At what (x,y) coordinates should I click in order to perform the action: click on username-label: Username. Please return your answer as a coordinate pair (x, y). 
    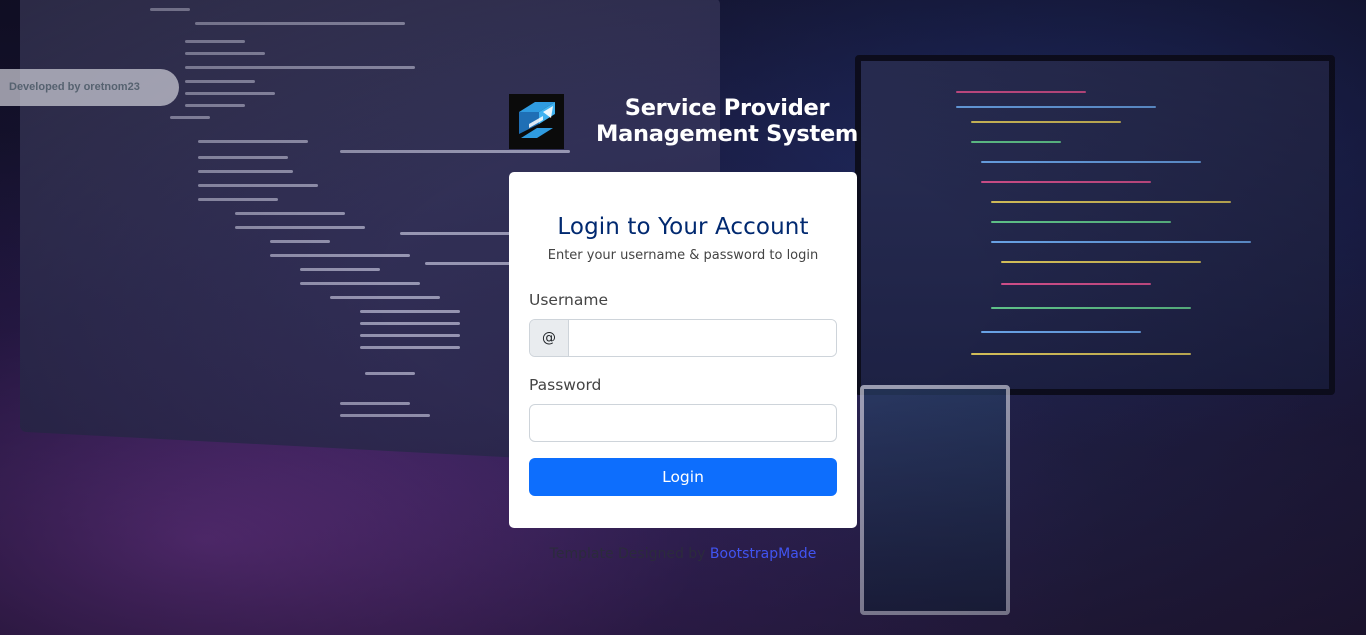
    Looking at the image, I should click on (569, 300).